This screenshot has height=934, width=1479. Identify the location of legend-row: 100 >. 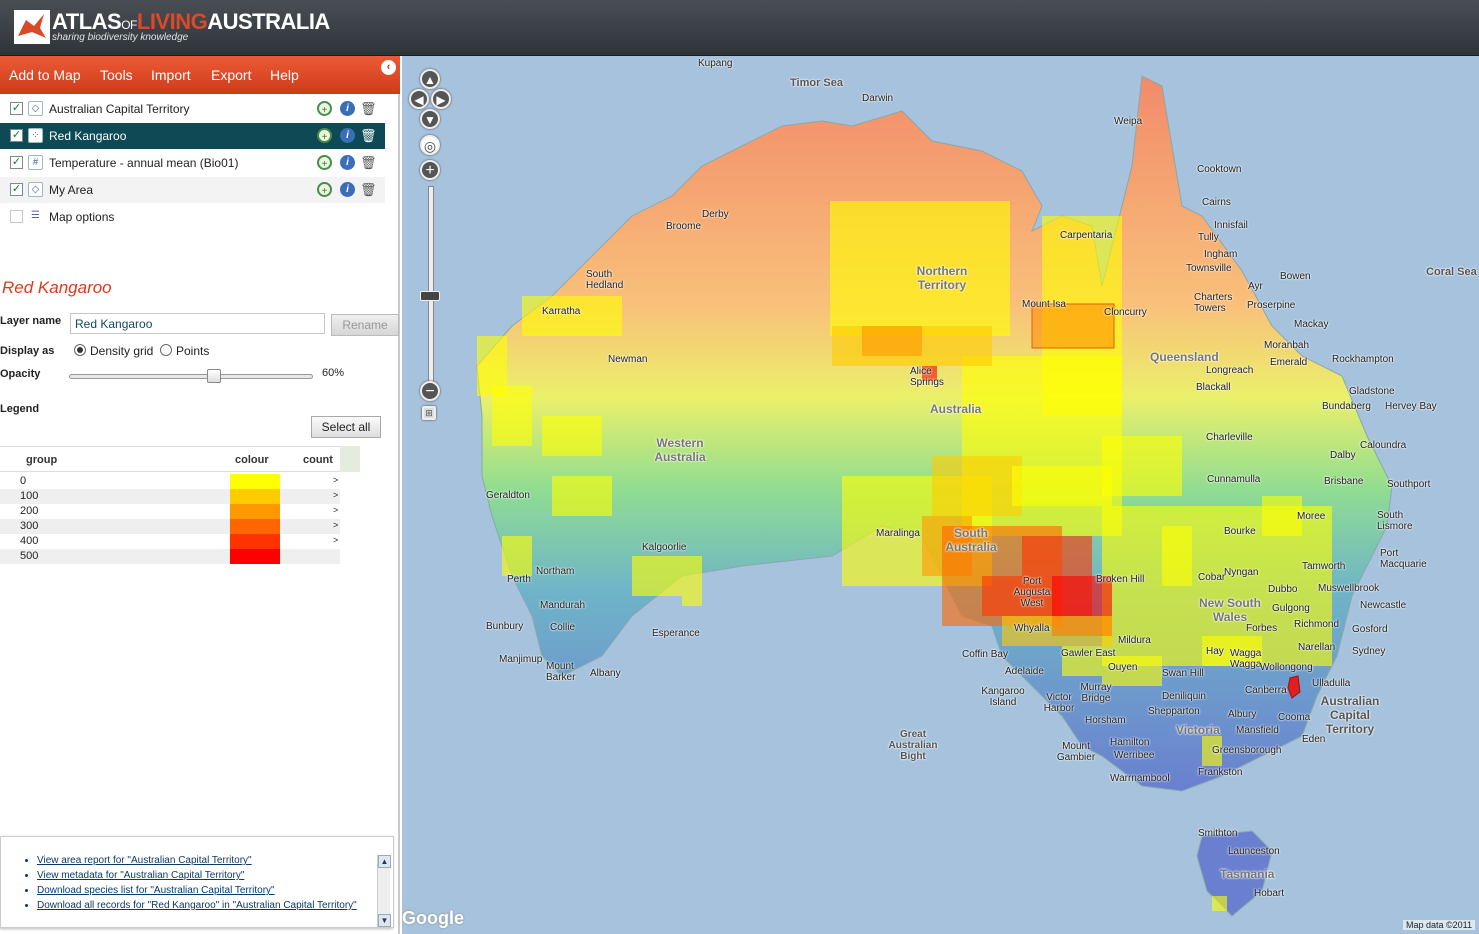
(170, 496).